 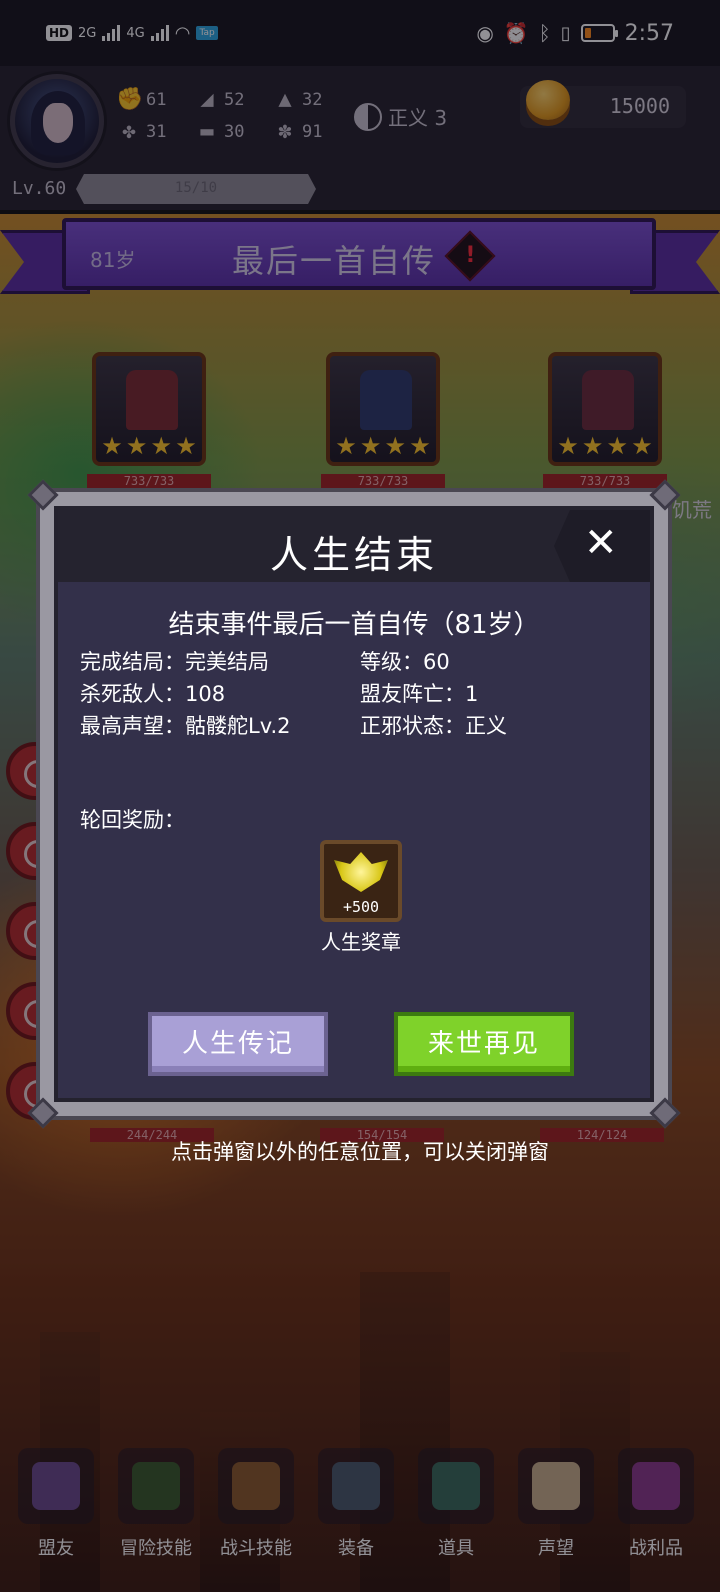 I want to click on reward-name: 人生奖章, so click(x=361, y=942).